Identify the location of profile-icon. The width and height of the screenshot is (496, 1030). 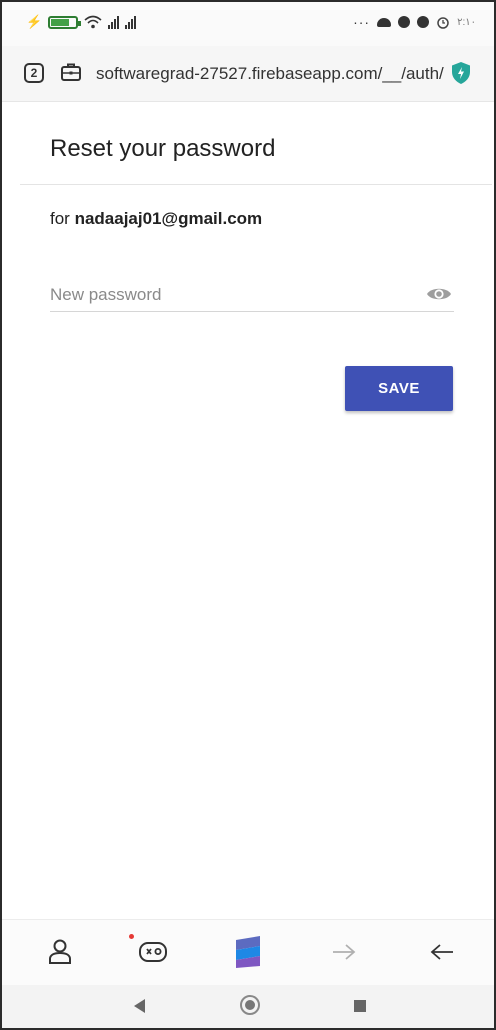
(60, 951).